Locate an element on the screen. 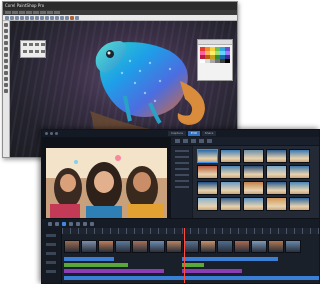  histogram-icon is located at coordinates (77, 17).